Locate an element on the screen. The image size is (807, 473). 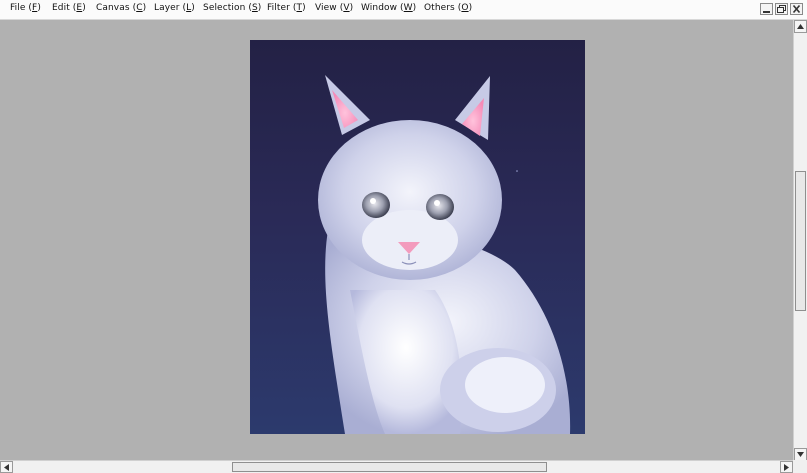
restore-button is located at coordinates (781, 9).